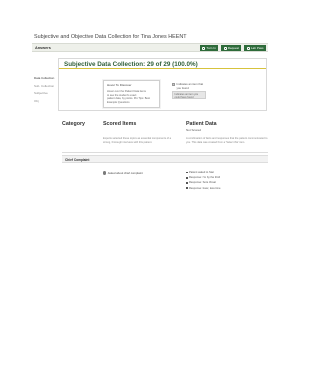 The height and width of the screenshot is (388, 320). I want to click on answer-text: Response: fever, less time, so click(204, 188).